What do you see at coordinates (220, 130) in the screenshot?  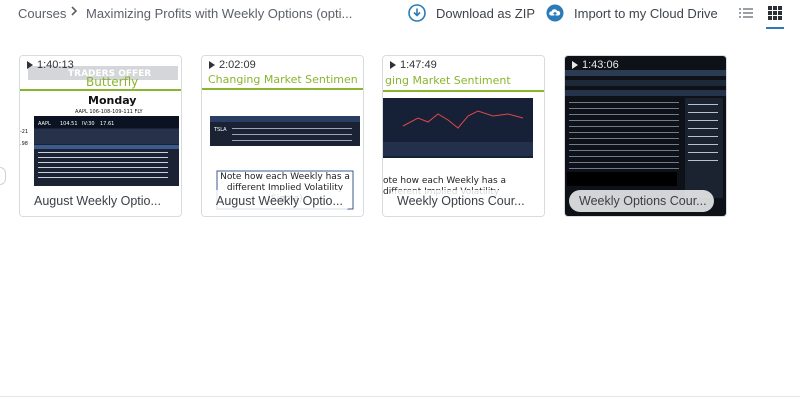 I see `slide-ticker: TSLA` at bounding box center [220, 130].